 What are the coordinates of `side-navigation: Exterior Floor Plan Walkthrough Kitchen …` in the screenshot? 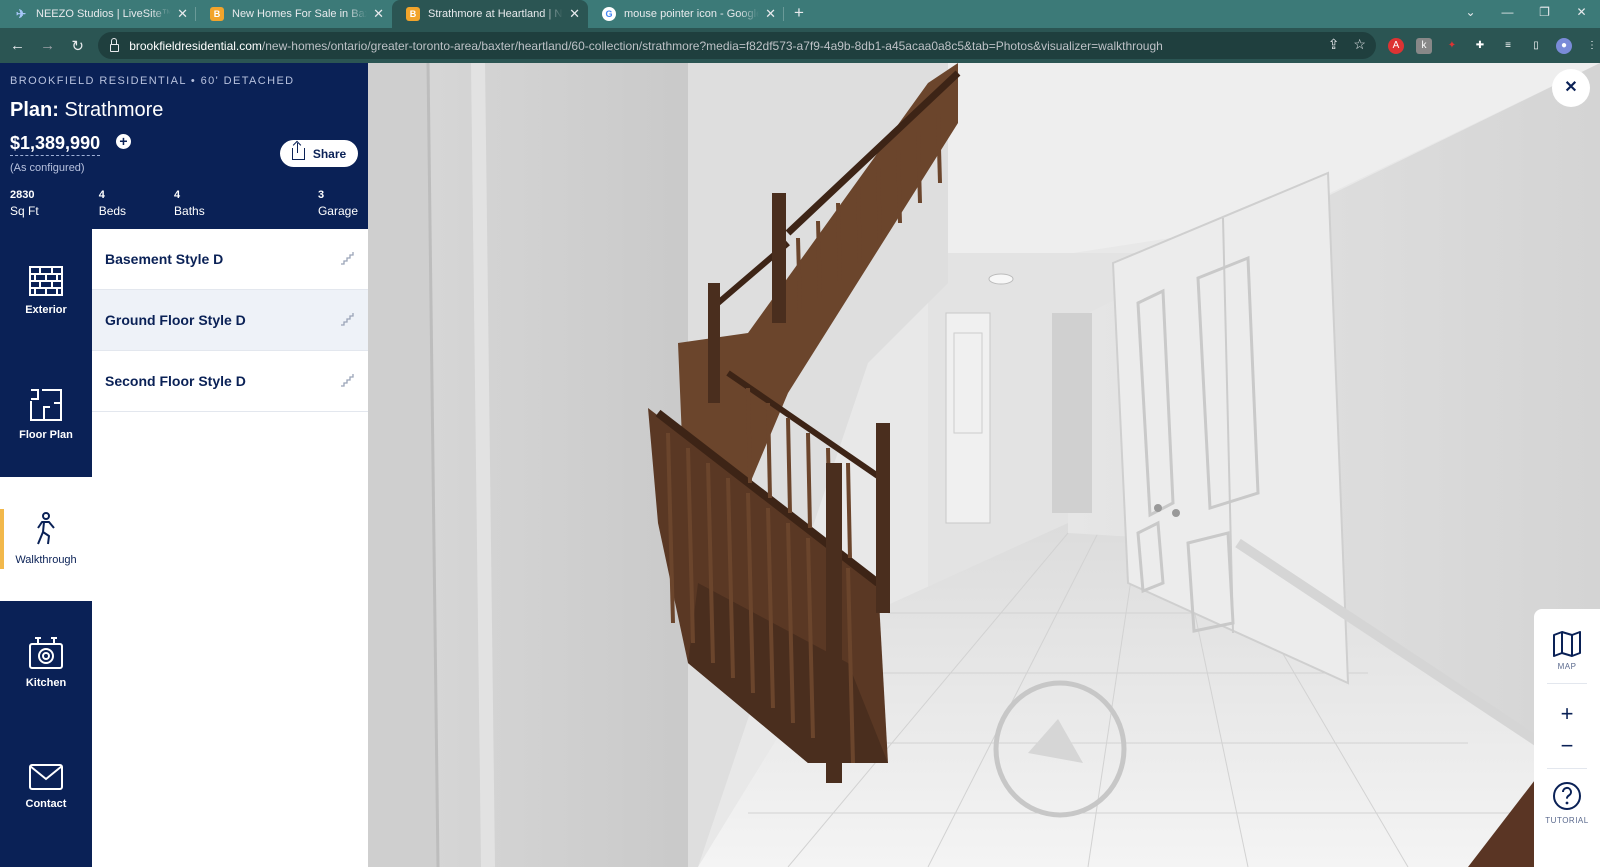 It's located at (46, 548).